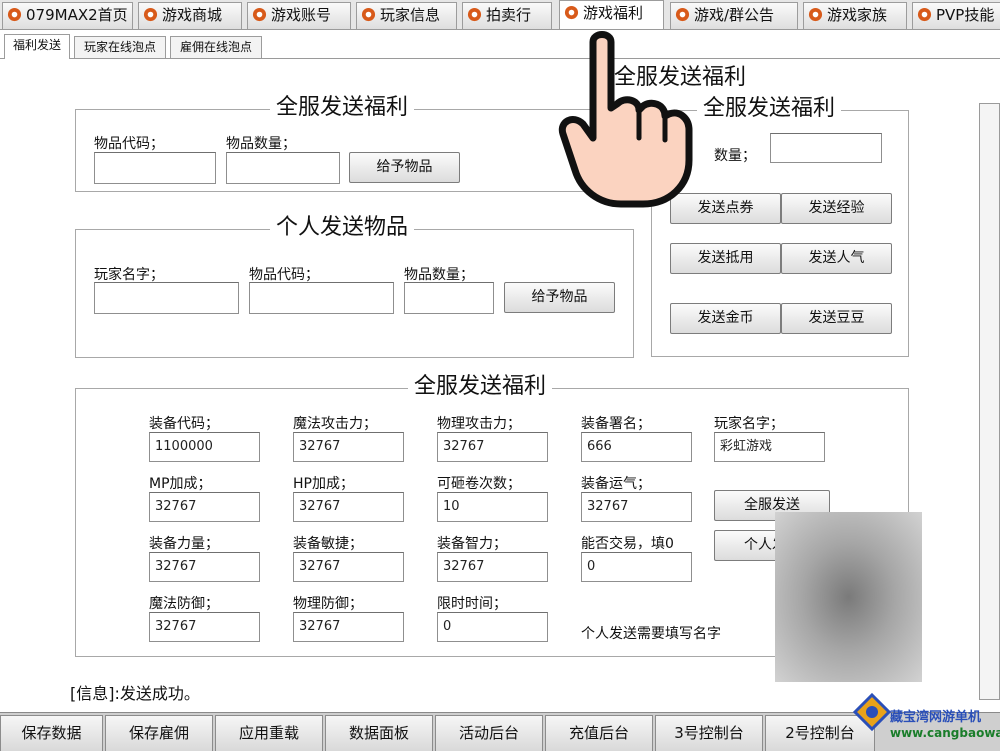 Image resolution: width=1000 pixels, height=751 pixels. I want to click on tab-home: 079MAX2首页, so click(67, 15).